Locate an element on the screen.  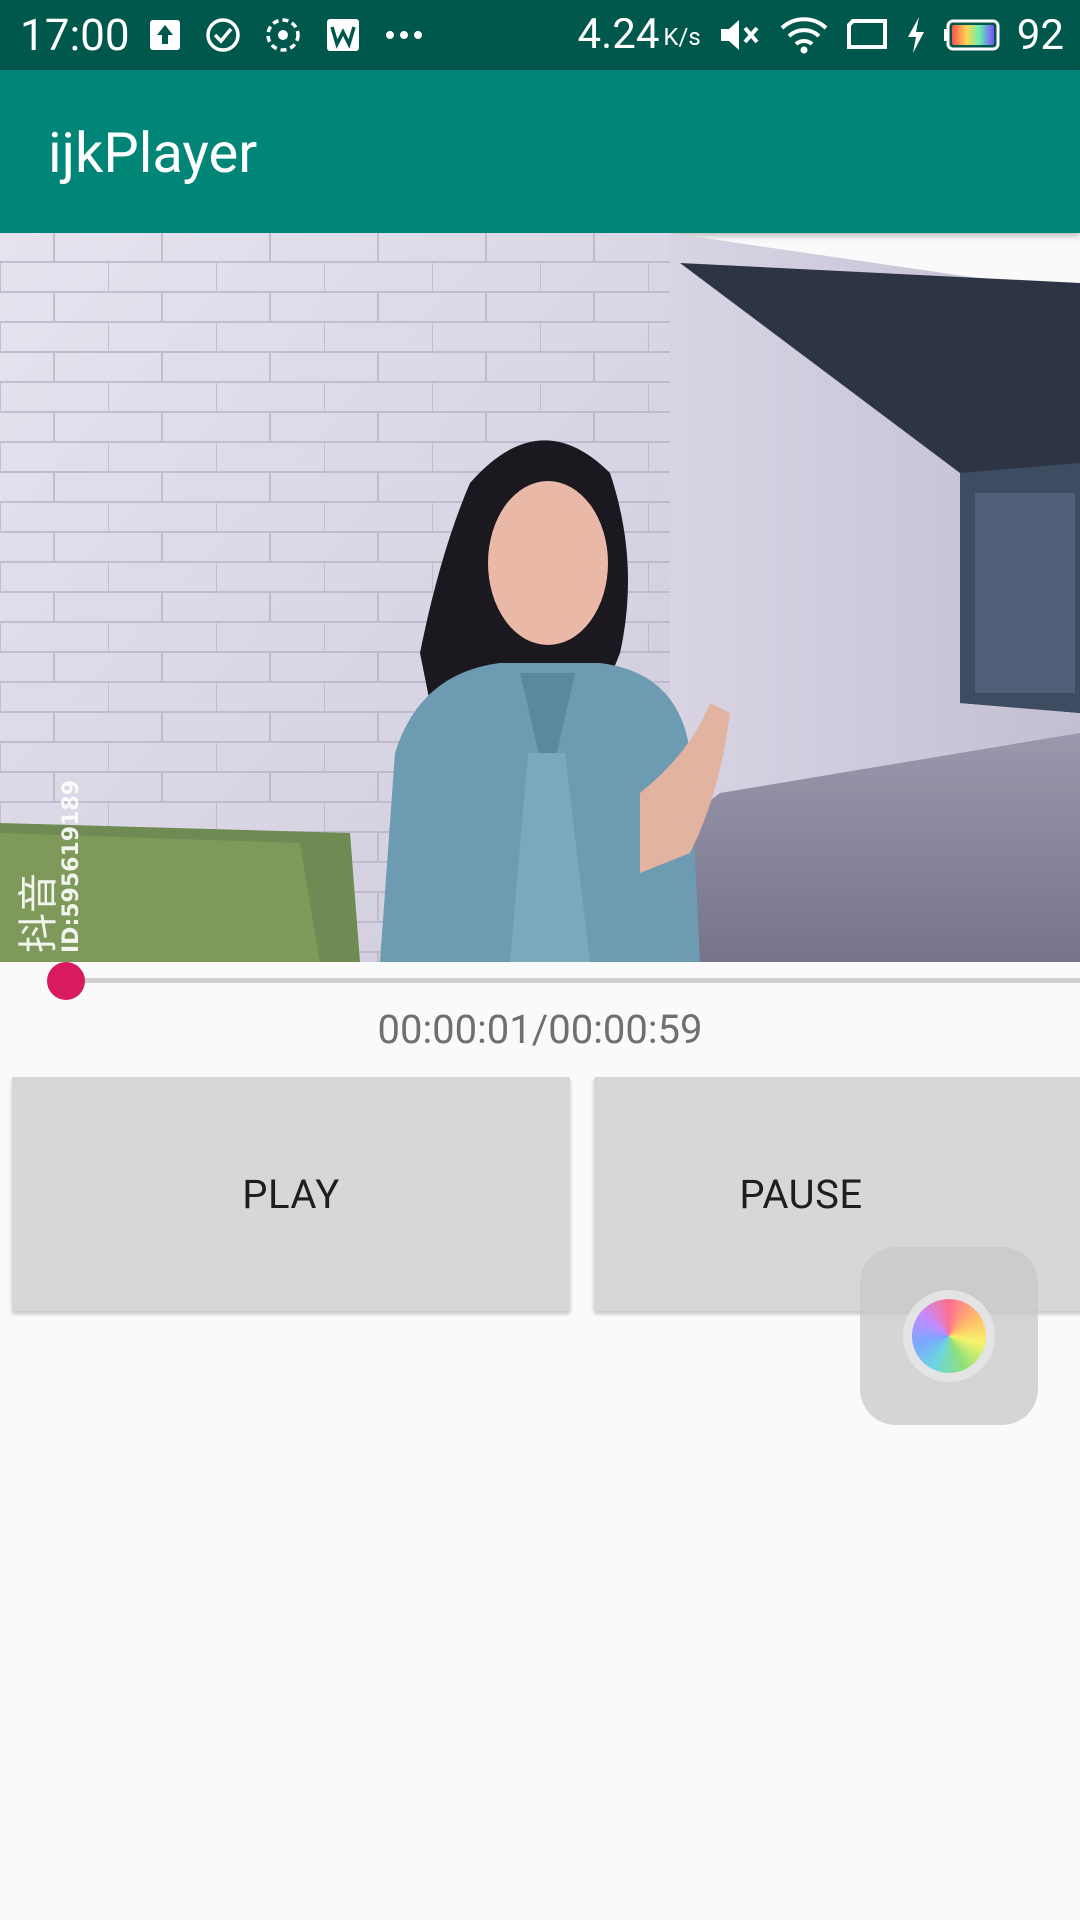
status-bar: 17:00 4.24 K/s 92 is located at coordinates (540, 35).